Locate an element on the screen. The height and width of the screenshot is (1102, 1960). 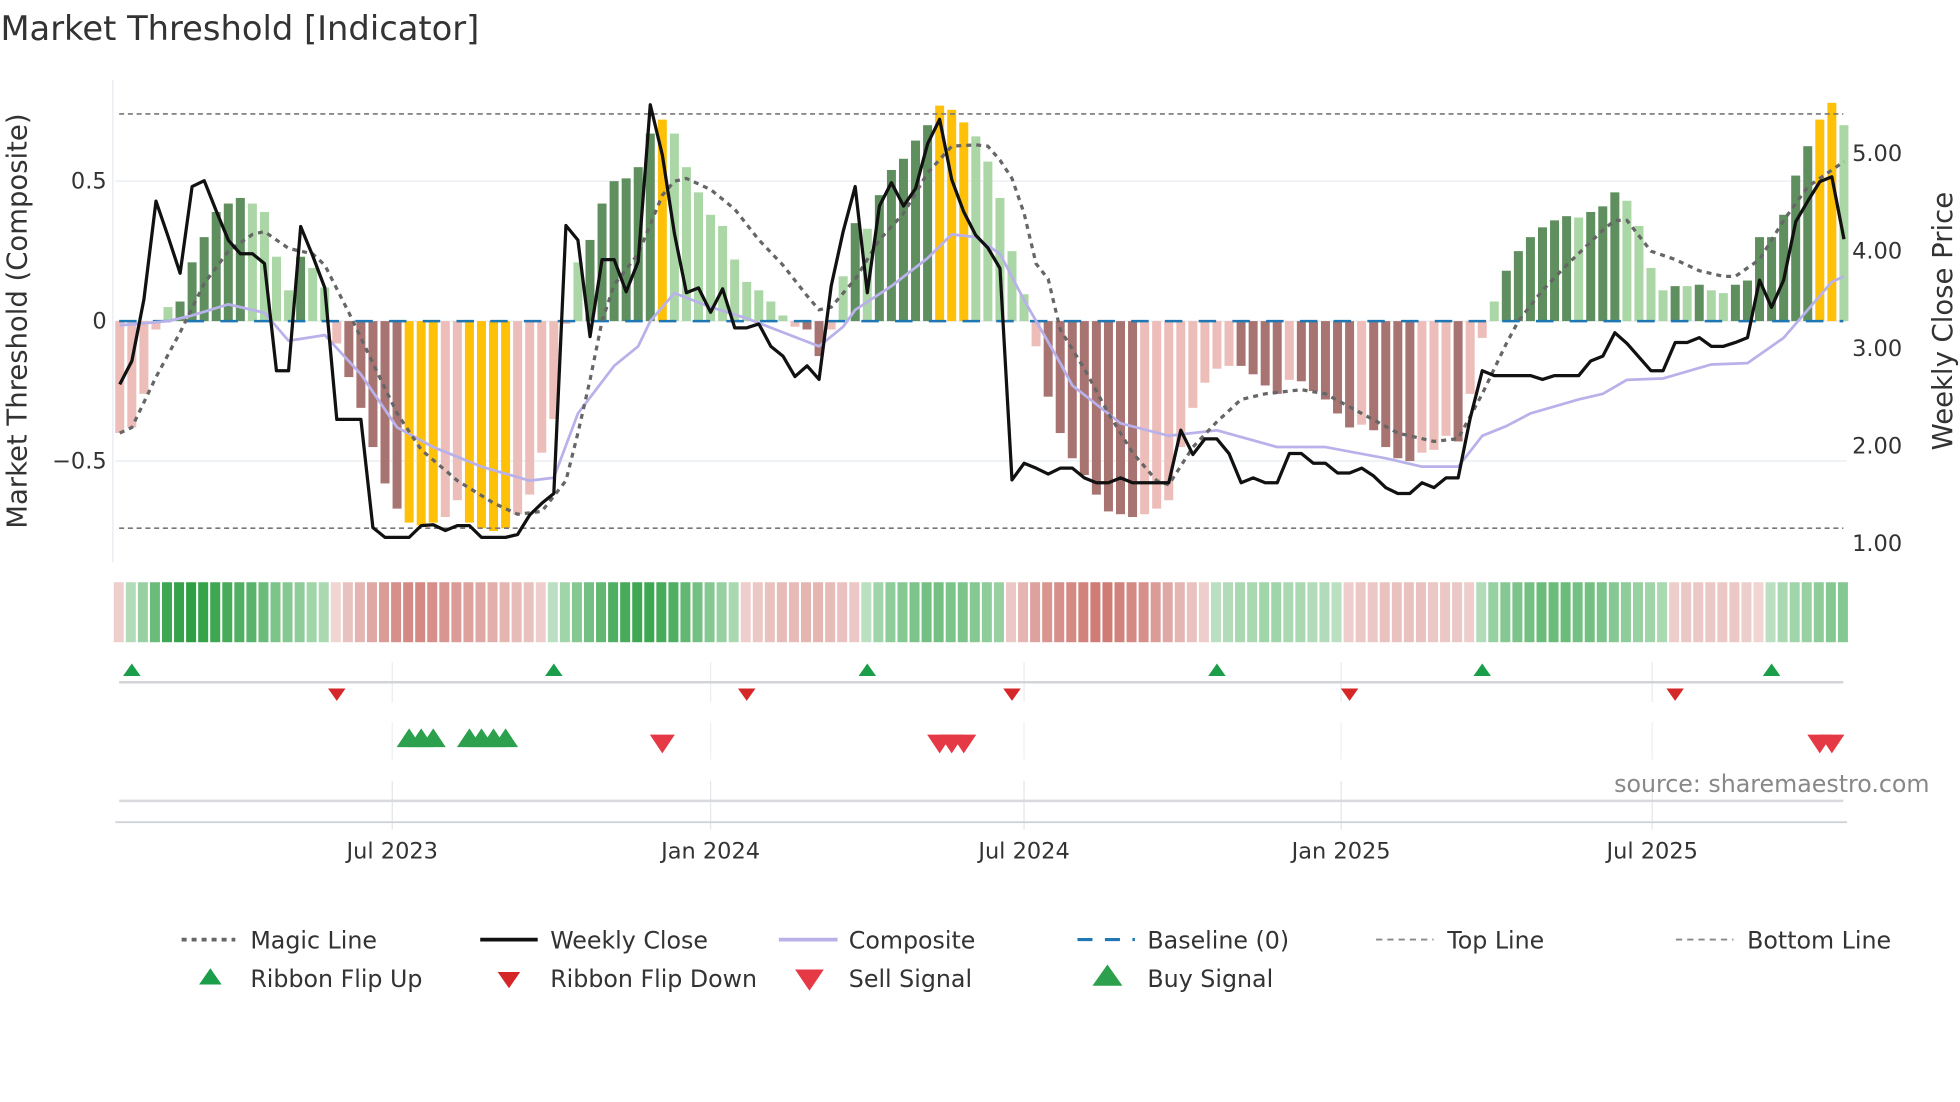
left-axis-label: Market Threshold (Composite) is located at coordinates (18, 320).